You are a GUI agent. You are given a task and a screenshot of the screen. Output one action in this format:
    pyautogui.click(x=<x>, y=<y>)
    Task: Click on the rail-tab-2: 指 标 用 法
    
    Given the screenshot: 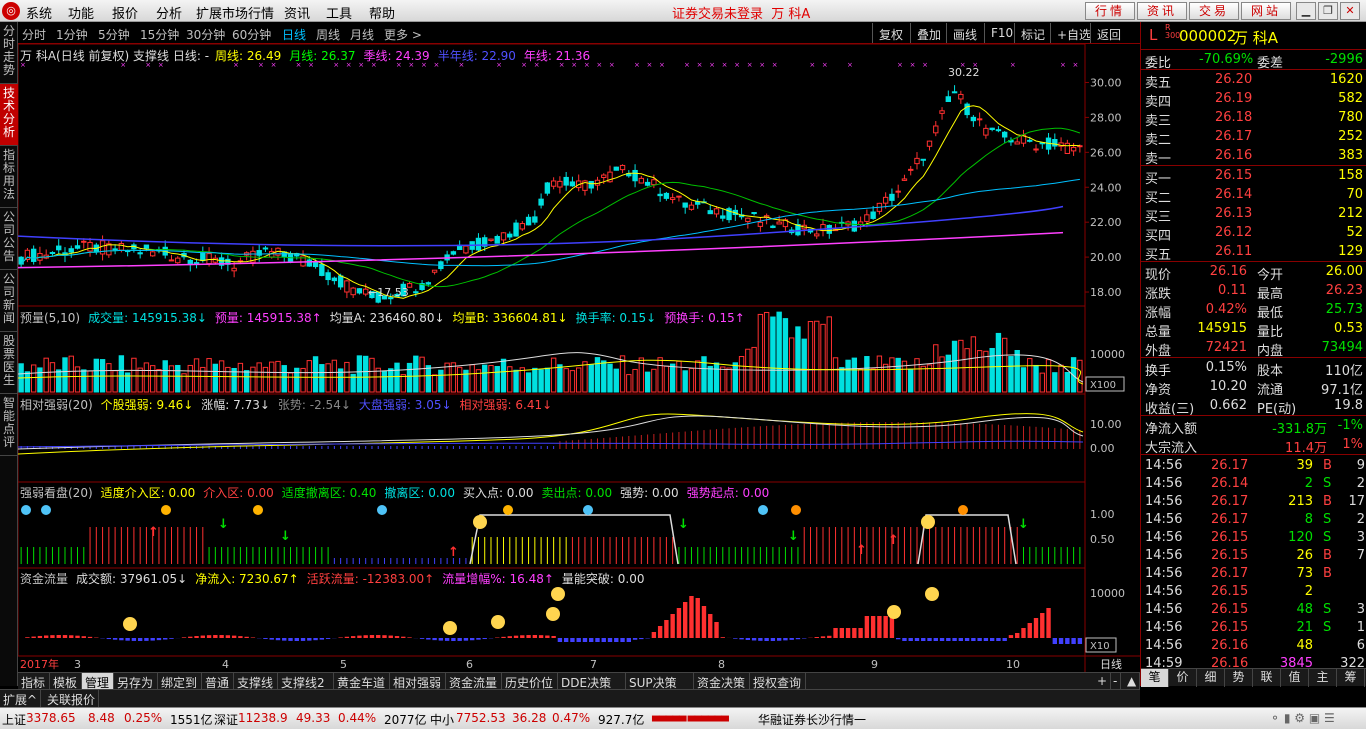 What is the action you would take?
    pyautogui.click(x=9, y=177)
    